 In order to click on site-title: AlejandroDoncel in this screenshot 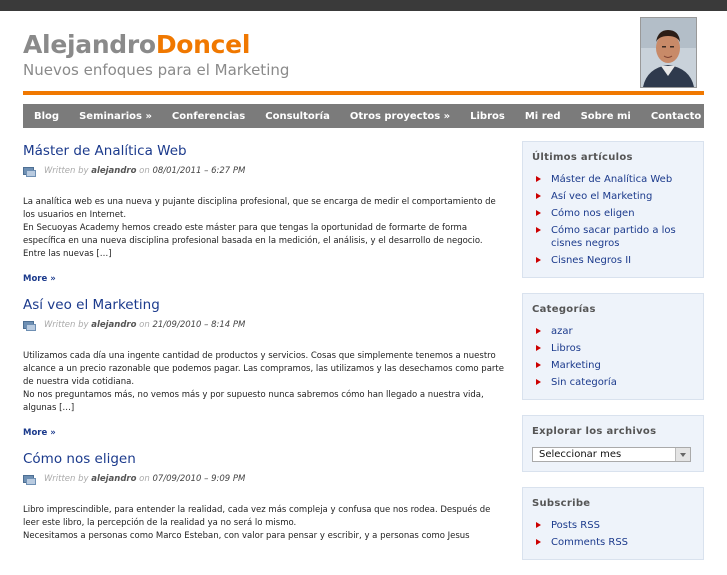, I will do `click(136, 44)`.